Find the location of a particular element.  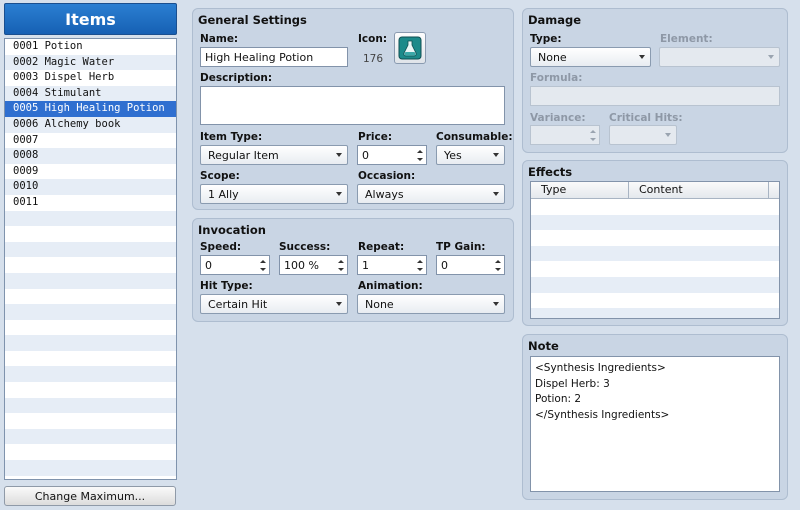

animation-select: None is located at coordinates (431, 304).